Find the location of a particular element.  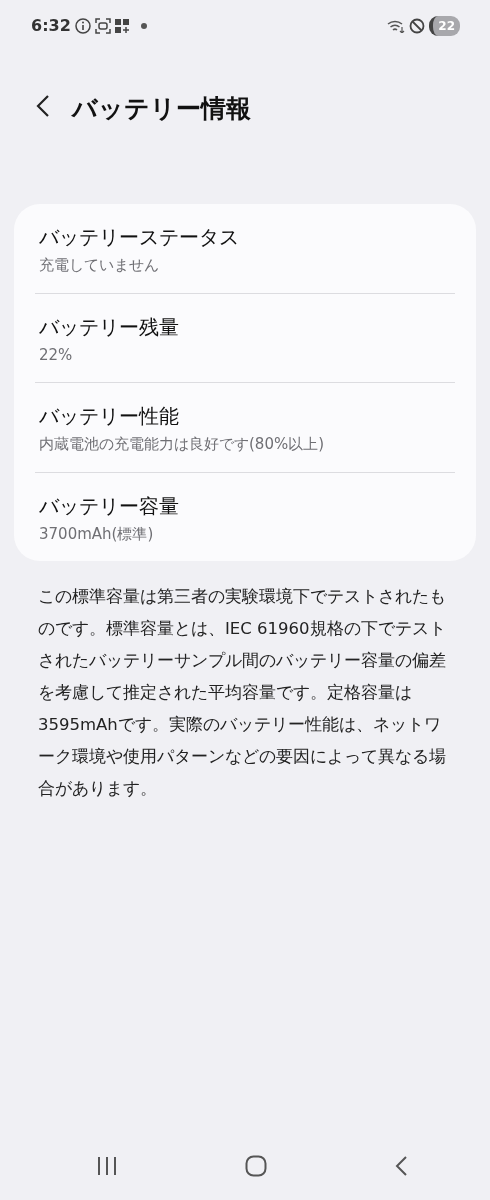

wifi-icon is located at coordinates (396, 26).